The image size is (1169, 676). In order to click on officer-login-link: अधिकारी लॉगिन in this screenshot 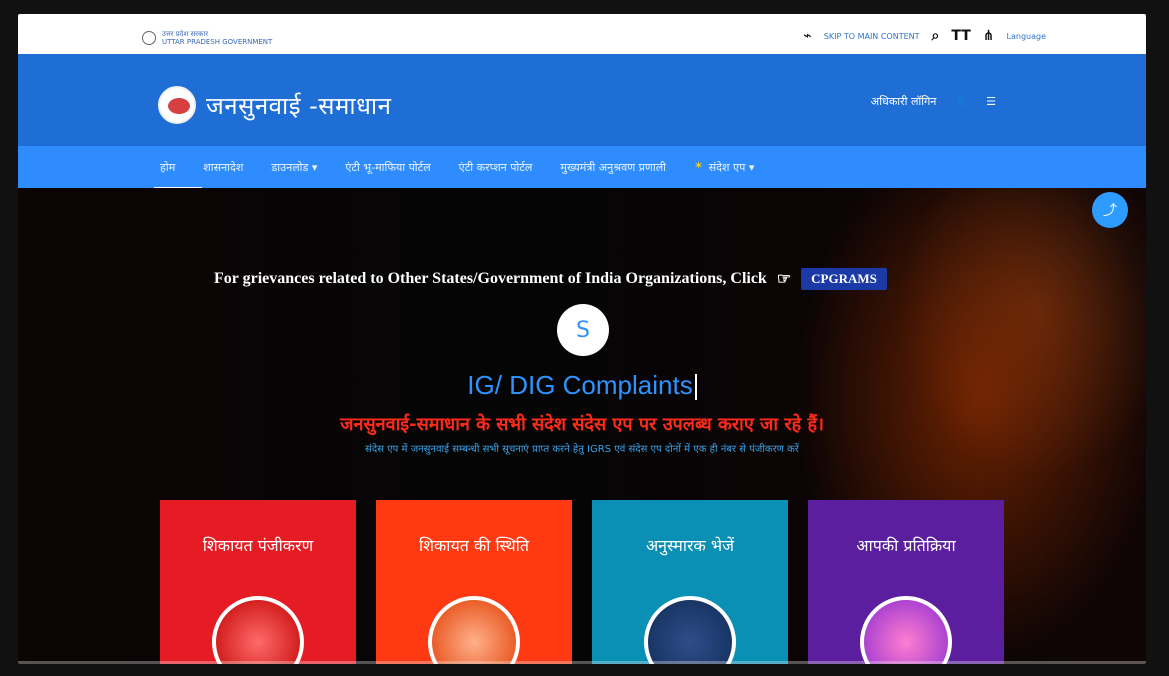, I will do `click(904, 101)`.